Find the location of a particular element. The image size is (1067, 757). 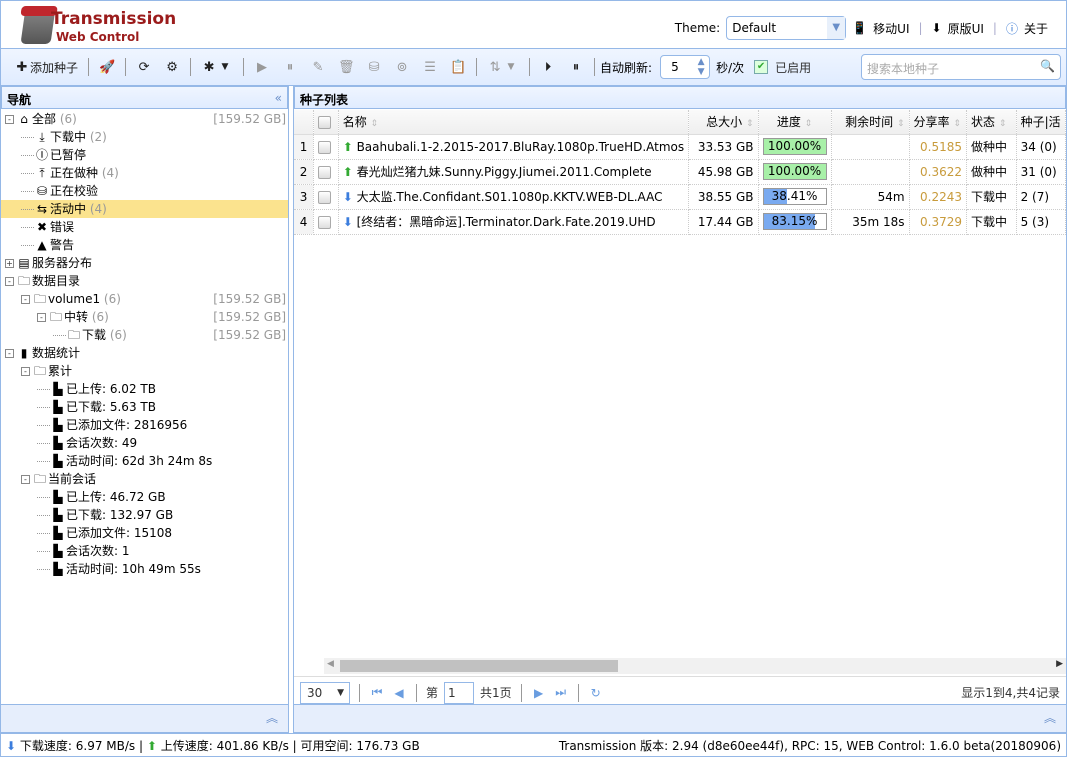

nav-item: - ▮ 数据统计 is located at coordinates (144, 353).